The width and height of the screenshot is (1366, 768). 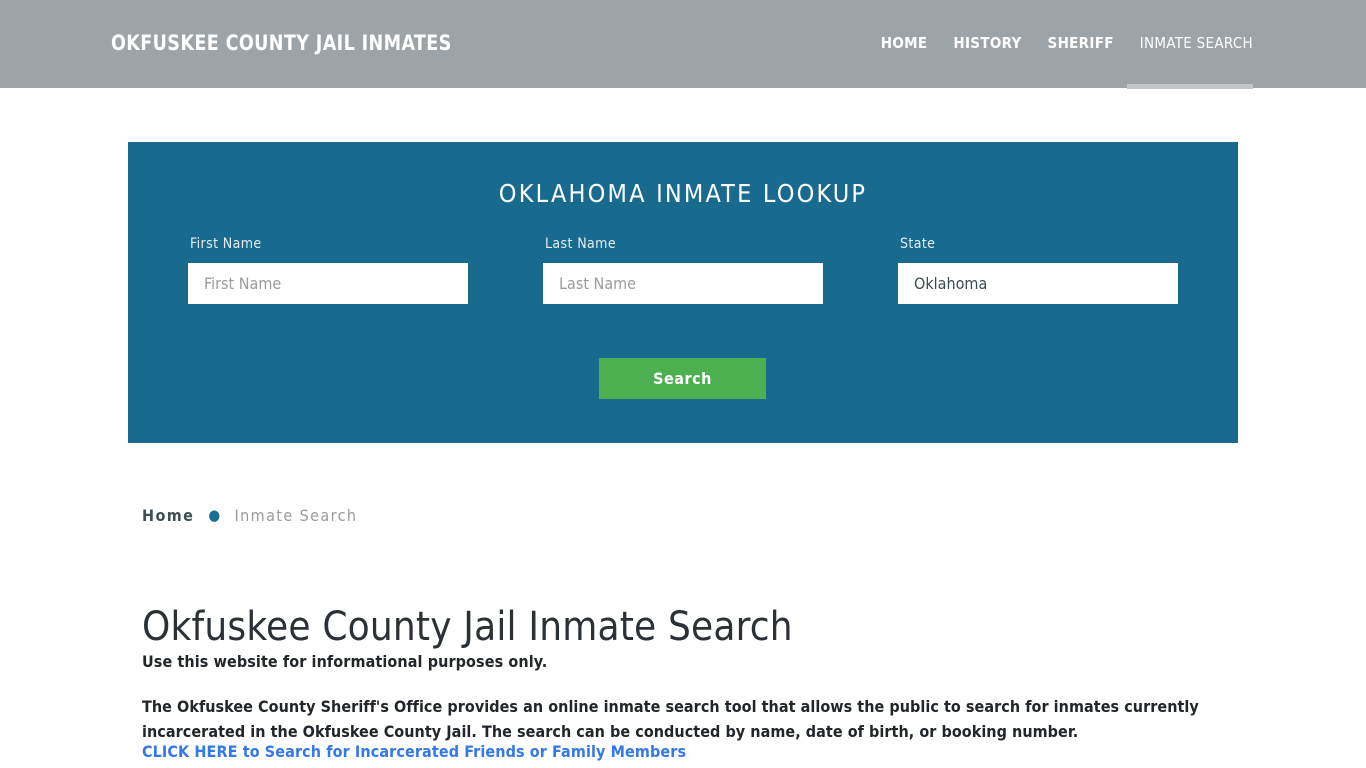 I want to click on state-label: State, so click(x=918, y=244).